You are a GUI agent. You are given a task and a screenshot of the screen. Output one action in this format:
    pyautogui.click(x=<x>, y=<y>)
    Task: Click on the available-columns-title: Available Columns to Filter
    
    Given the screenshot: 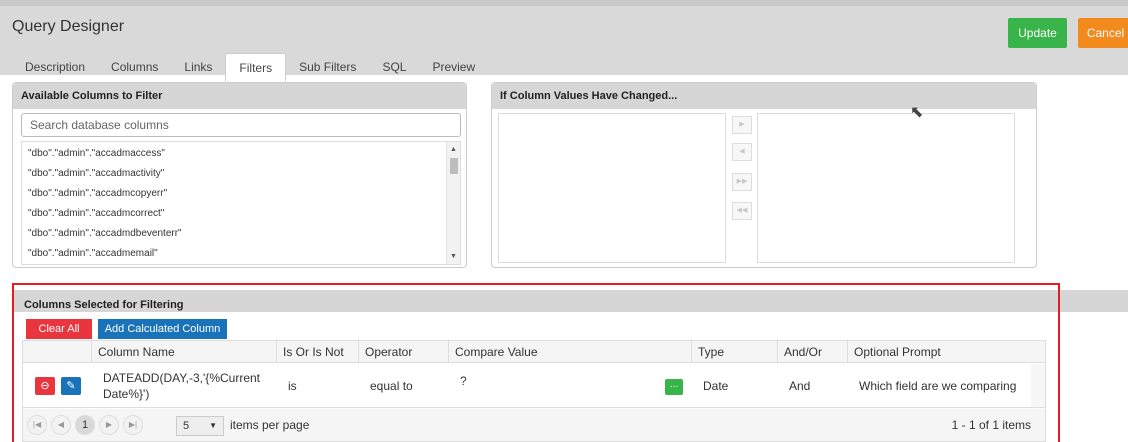 What is the action you would take?
    pyautogui.click(x=239, y=96)
    